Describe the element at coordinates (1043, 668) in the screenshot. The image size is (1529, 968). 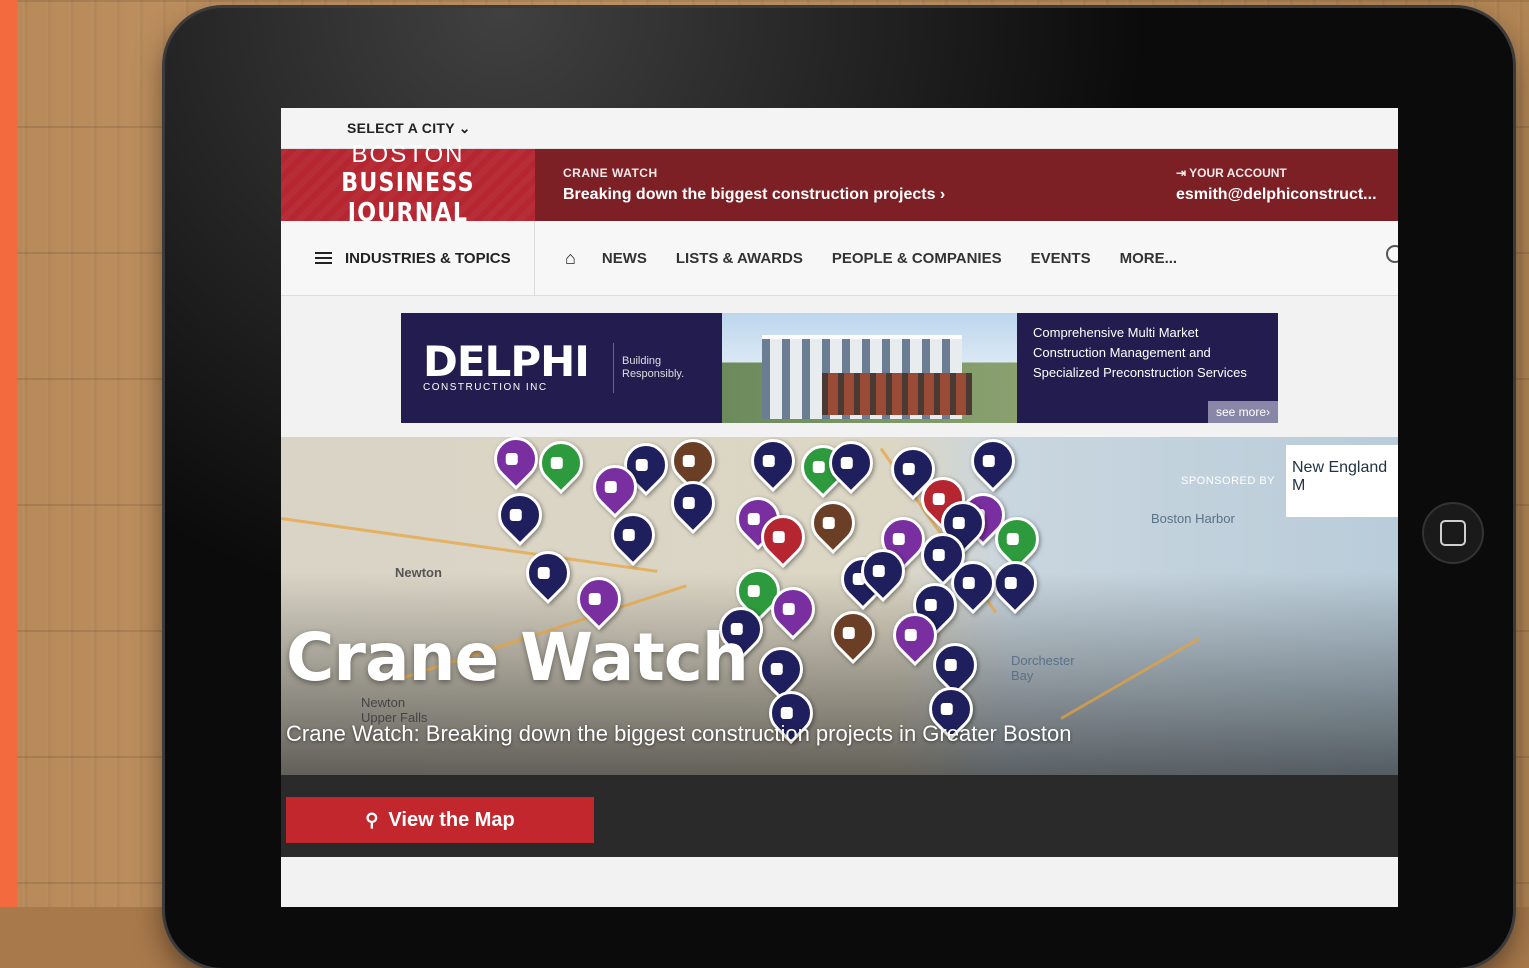
I see `map-label-dorchester-bay: Dorchester Bay` at that location.